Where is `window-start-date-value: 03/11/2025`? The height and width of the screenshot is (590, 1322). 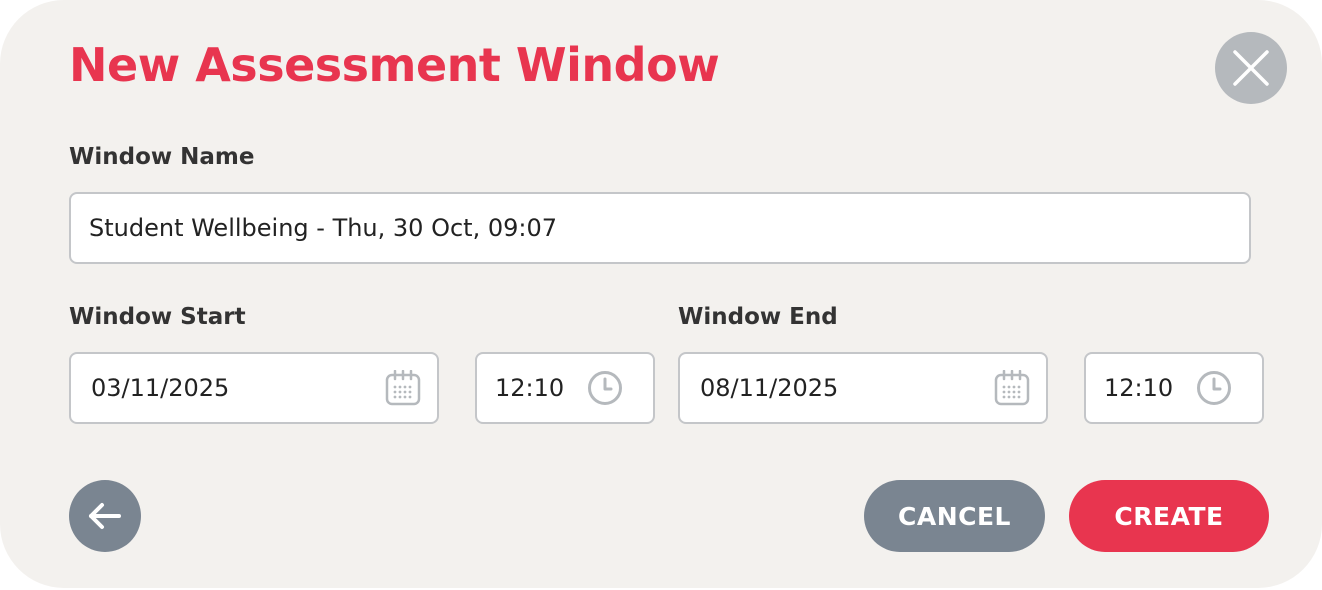 window-start-date-value: 03/11/2025 is located at coordinates (160, 388).